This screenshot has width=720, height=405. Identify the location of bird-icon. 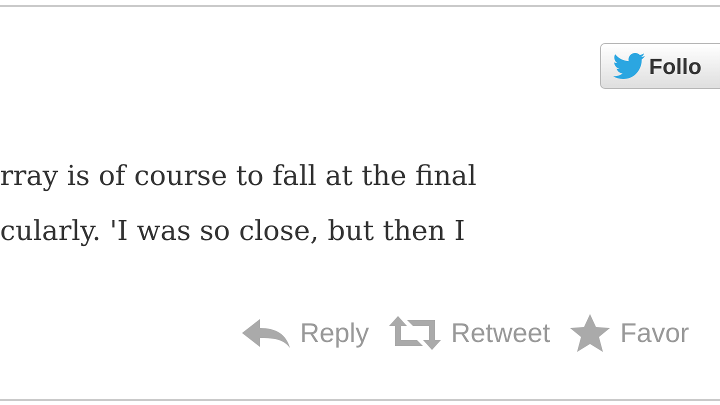
(629, 66).